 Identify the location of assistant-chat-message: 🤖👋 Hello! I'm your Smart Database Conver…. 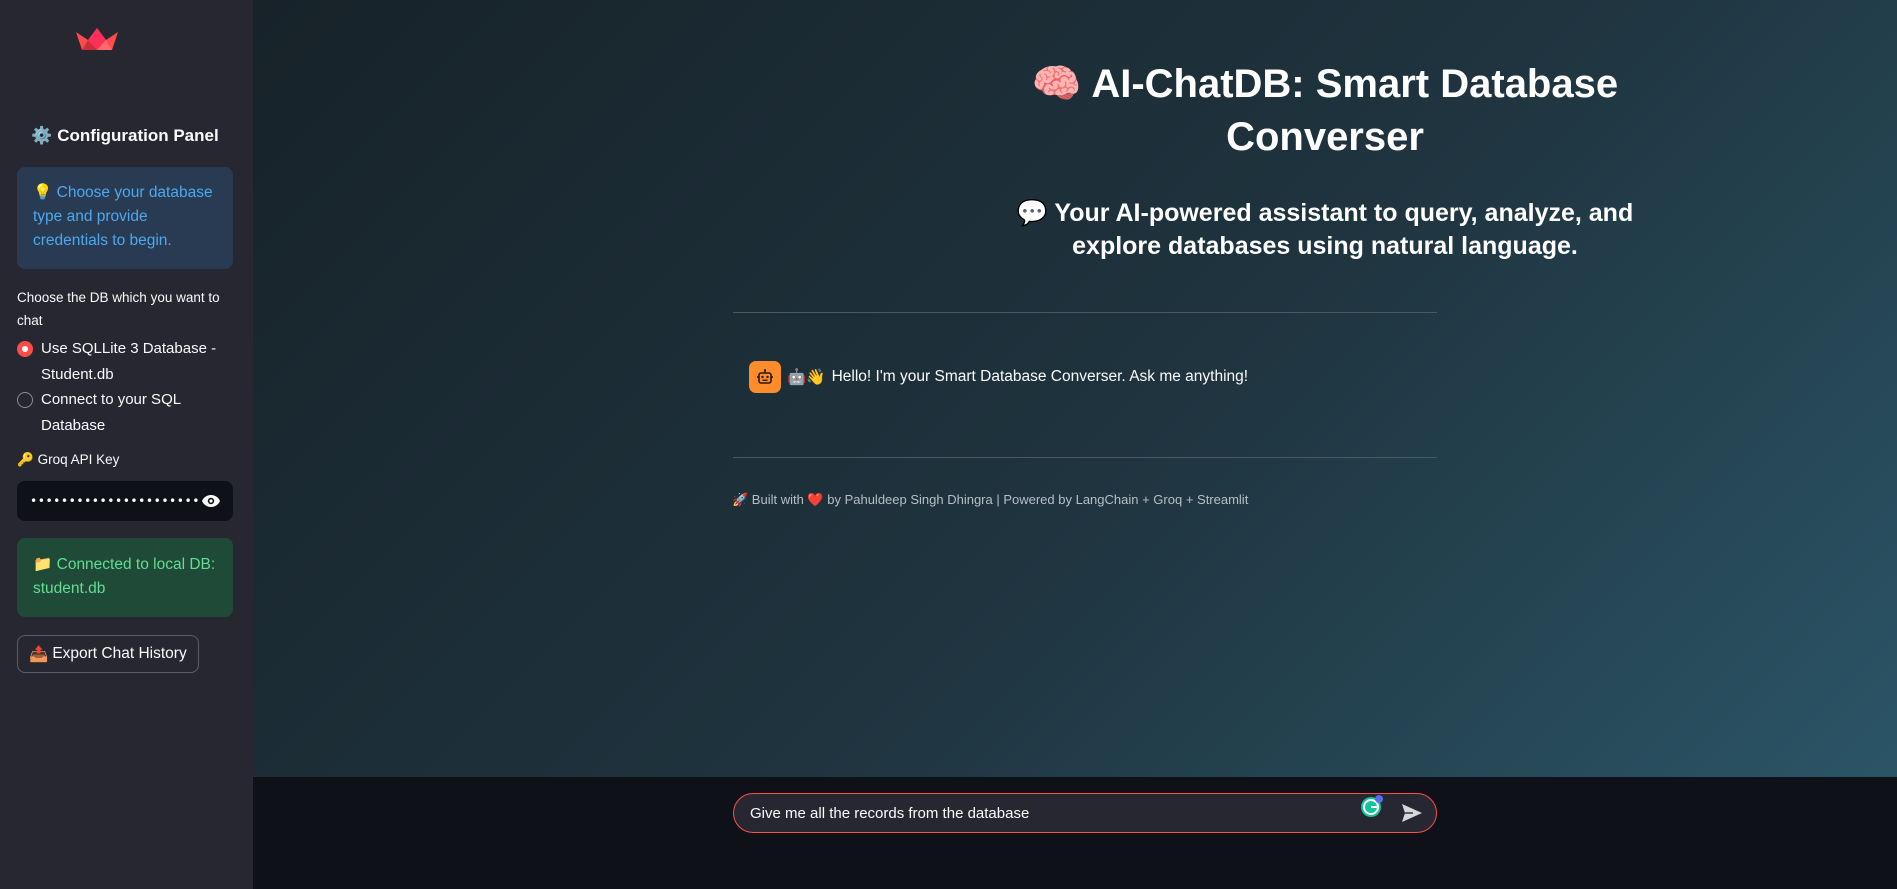
(998, 377).